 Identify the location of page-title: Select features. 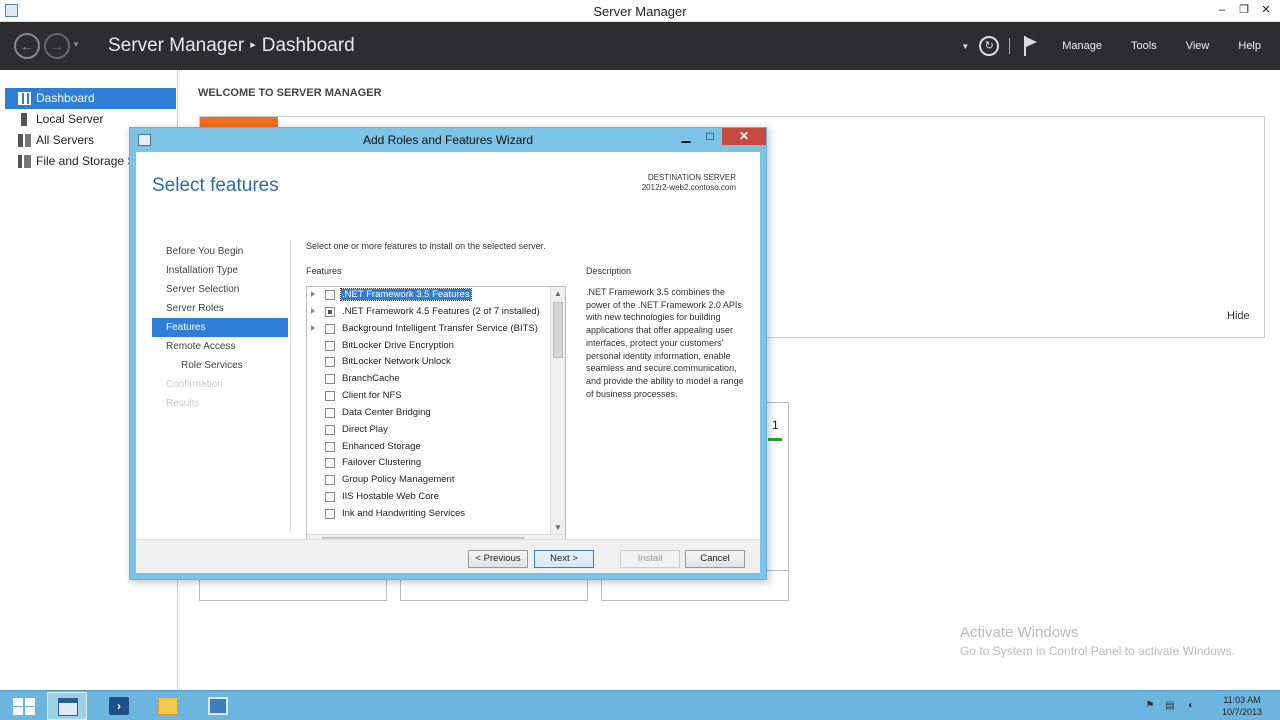
(215, 185).